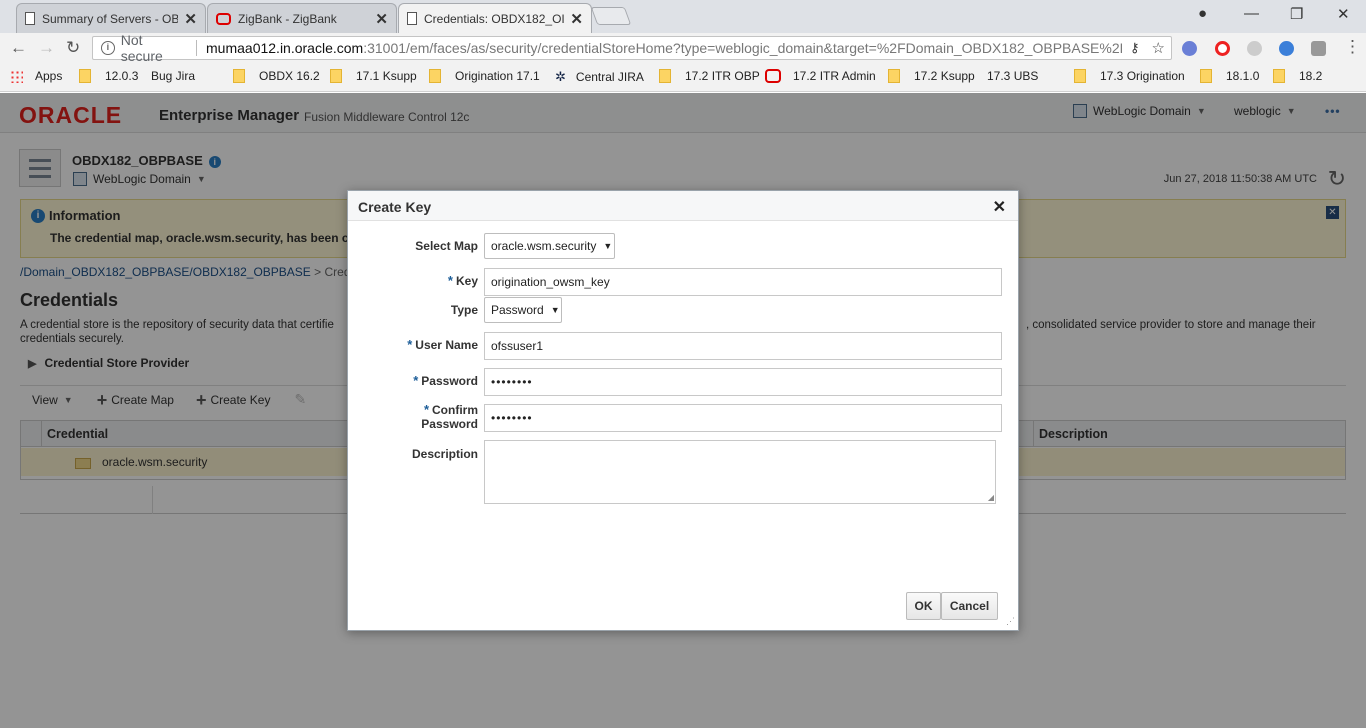 This screenshot has height=728, width=1366. I want to click on maximize-icon: ❐, so click(1296, 14).